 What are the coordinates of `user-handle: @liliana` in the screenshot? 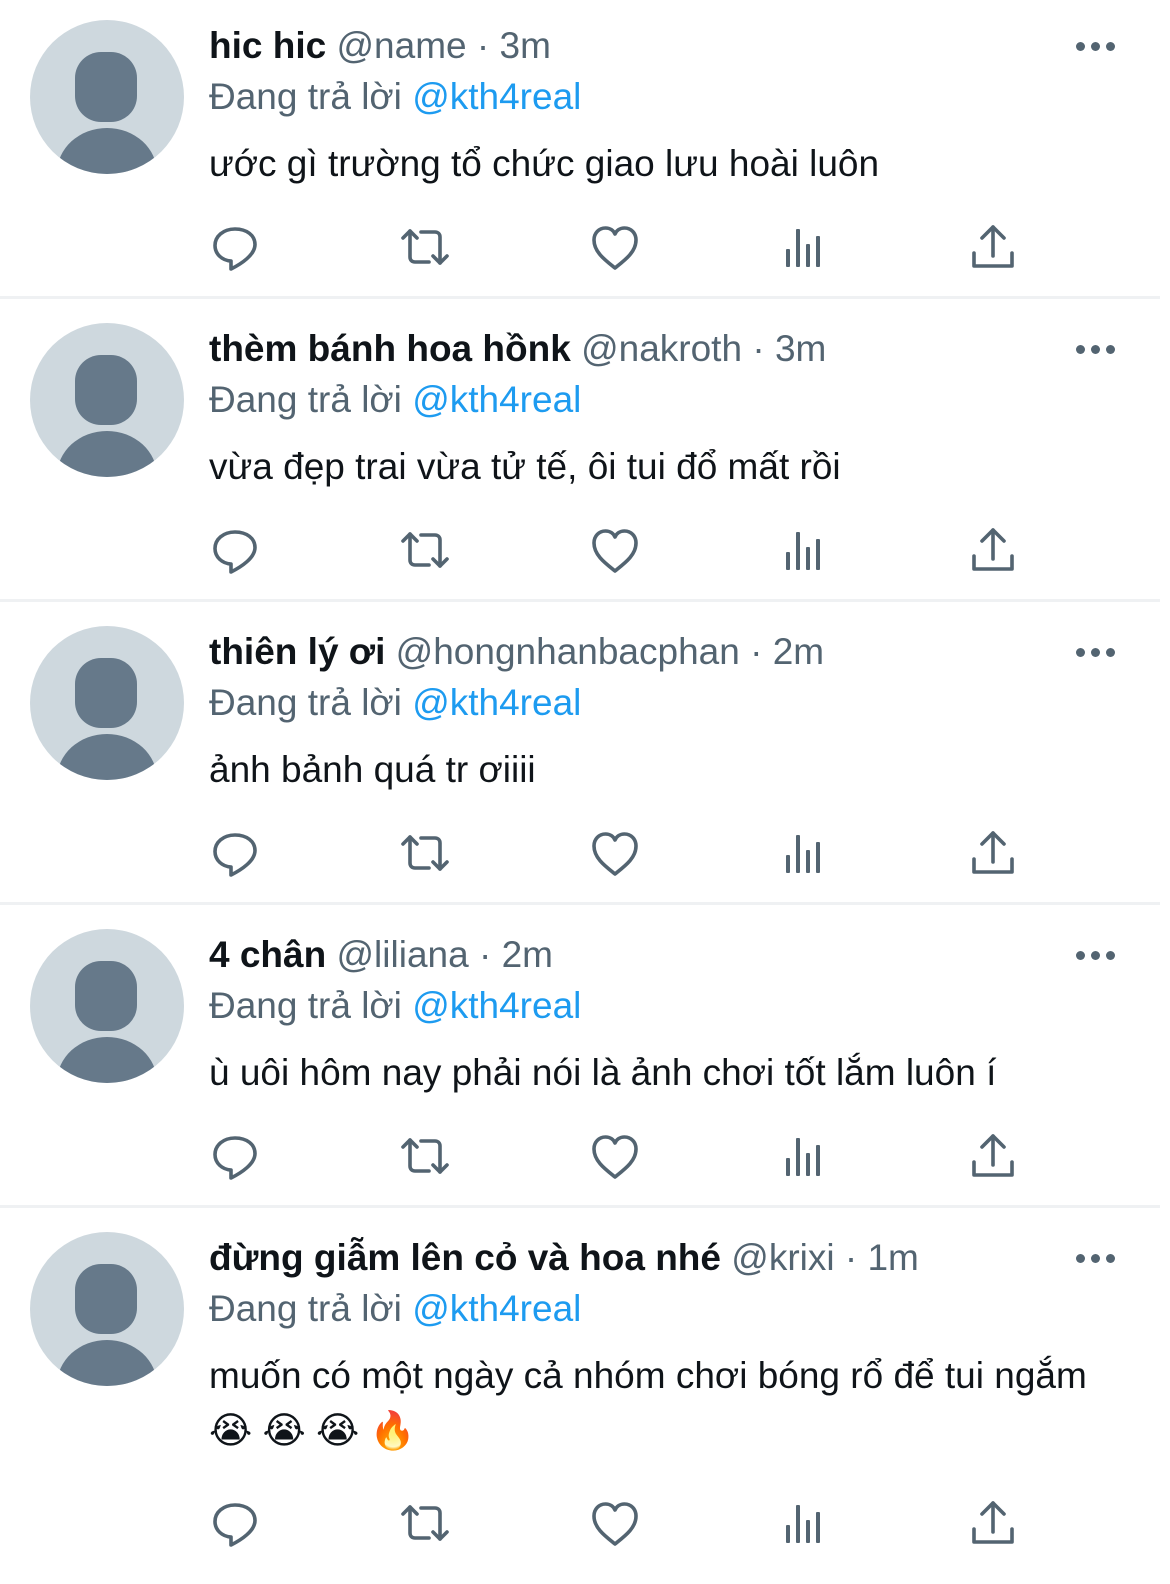 It's located at (403, 954).